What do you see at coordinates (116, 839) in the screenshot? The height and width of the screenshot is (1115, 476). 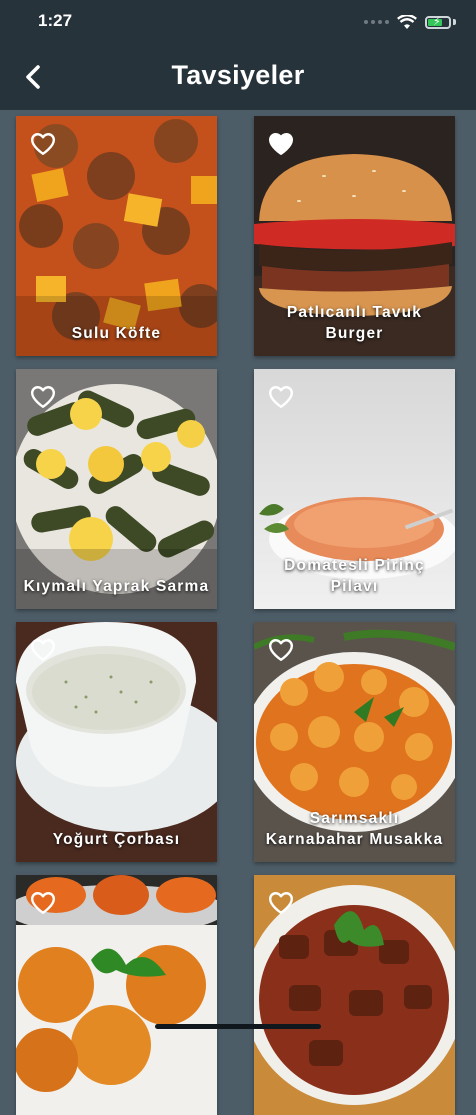 I see `recipe-name: Yoğurt Çorbası` at bounding box center [116, 839].